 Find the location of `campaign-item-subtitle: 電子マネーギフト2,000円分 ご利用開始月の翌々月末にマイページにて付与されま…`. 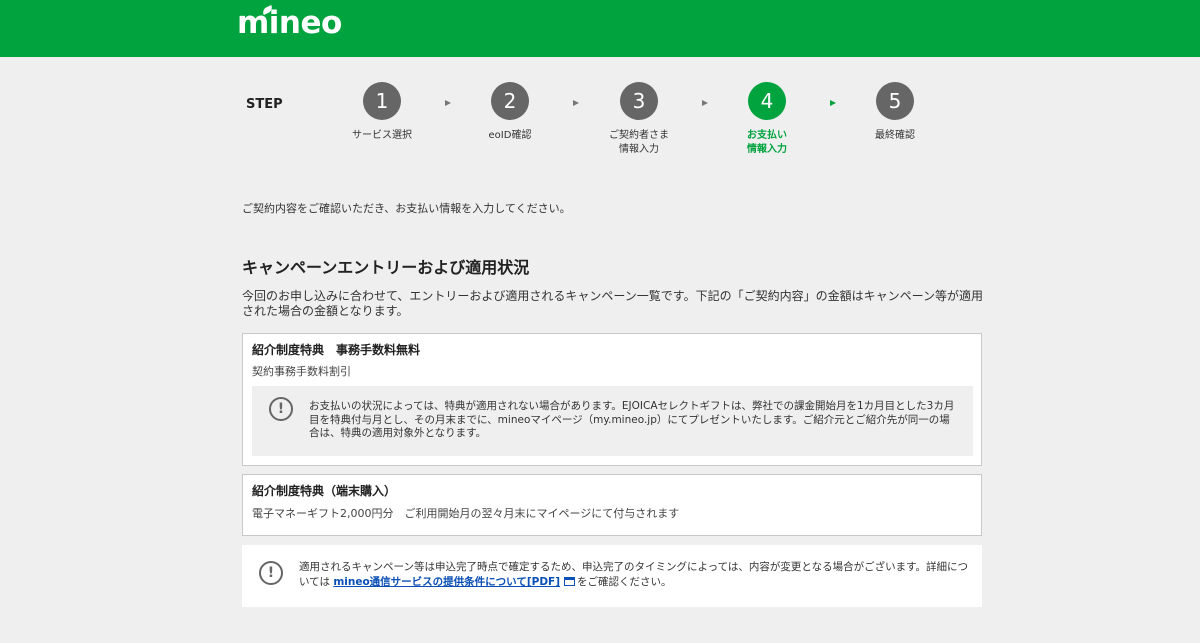

campaign-item-subtitle: 電子マネーギフト2,000円分 ご利用開始月の翌々月末にマイページにて付与されま… is located at coordinates (466, 513).